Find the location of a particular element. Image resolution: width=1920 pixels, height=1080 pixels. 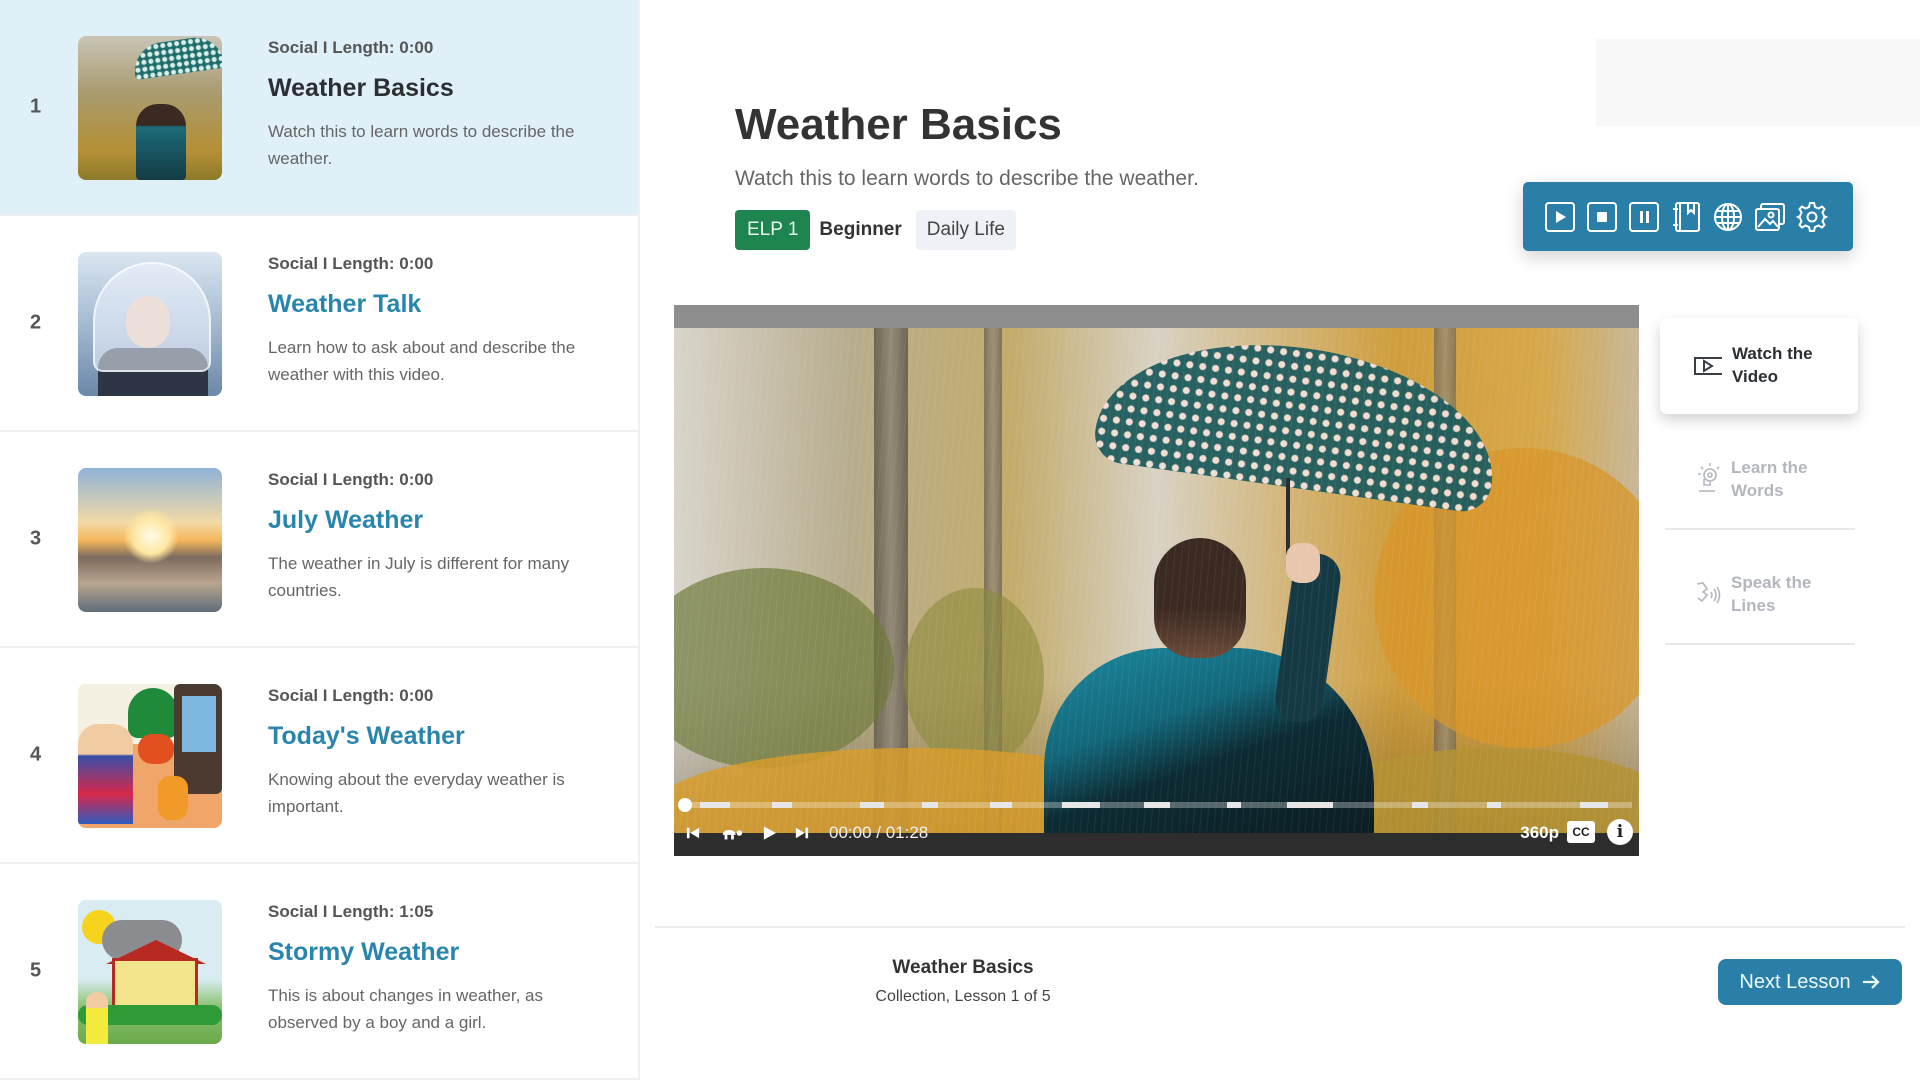

speaking-icon is located at coordinates (1708, 593).